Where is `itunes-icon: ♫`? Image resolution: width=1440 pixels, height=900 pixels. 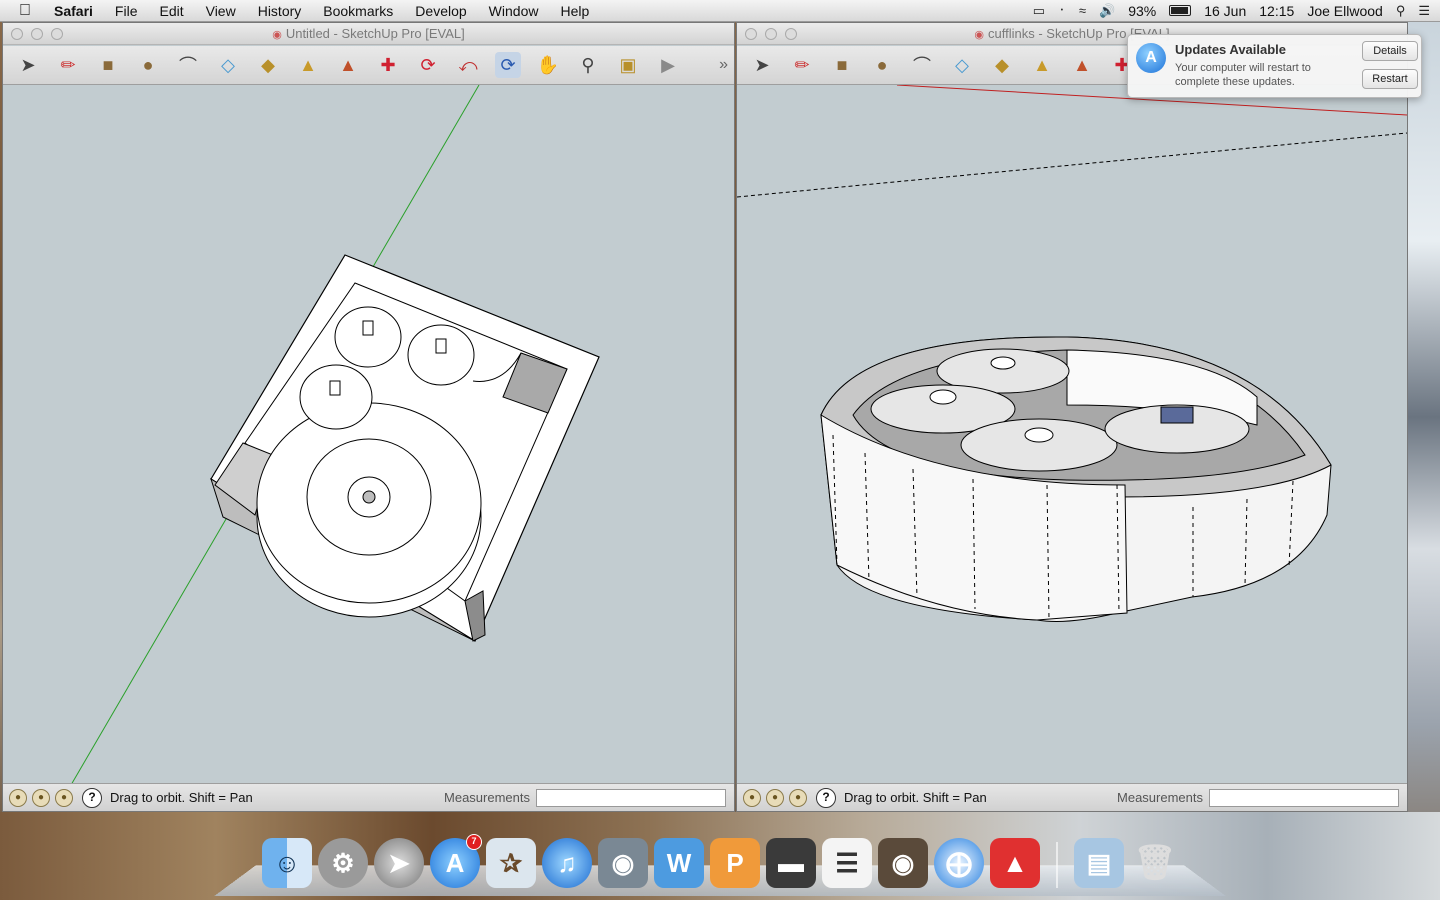
itunes-icon: ♫ is located at coordinates (567, 863).